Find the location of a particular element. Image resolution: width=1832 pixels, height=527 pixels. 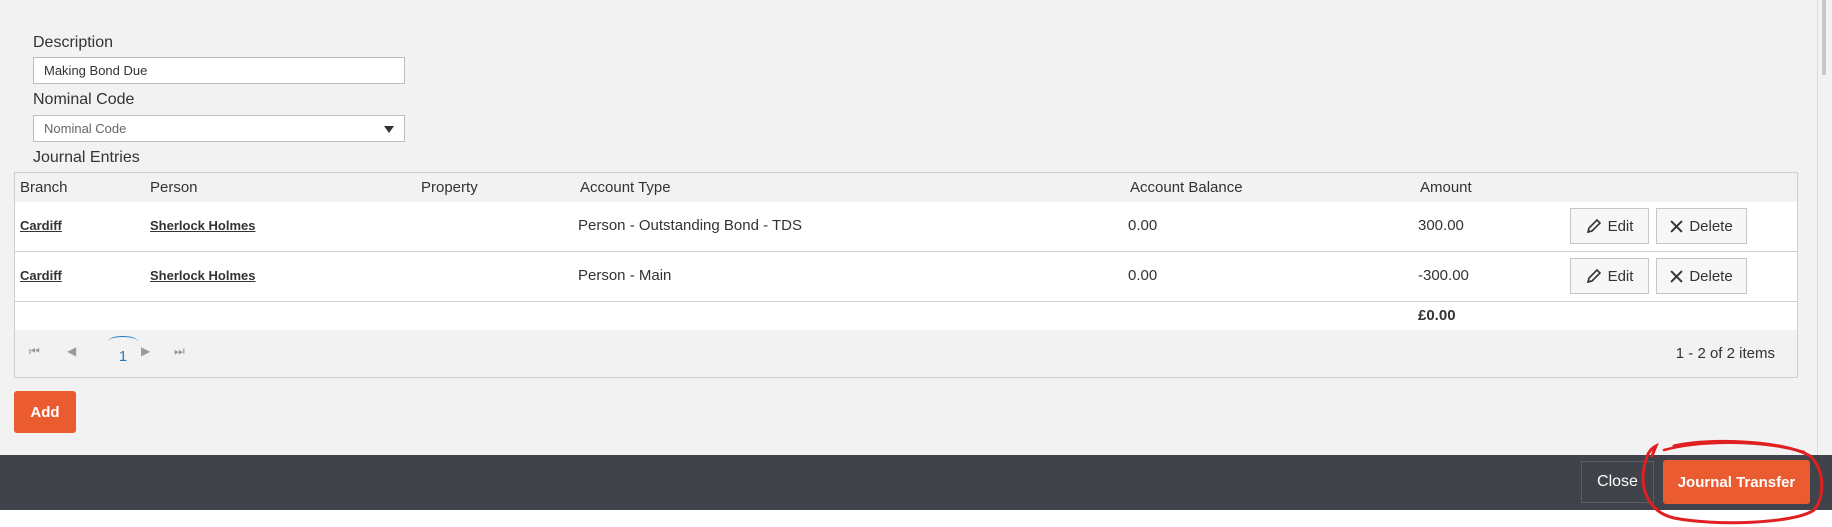

header-property: Property is located at coordinates (449, 187).